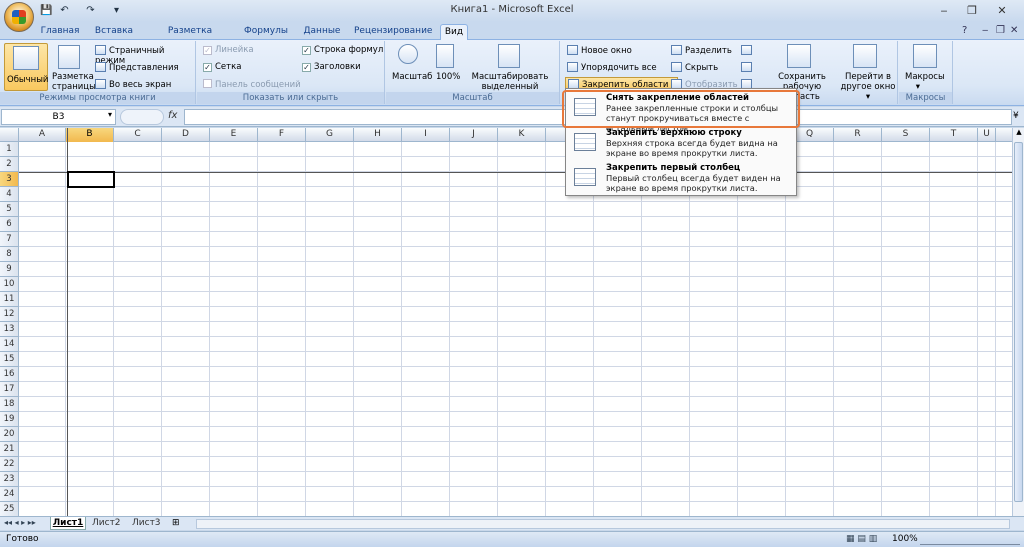  Describe the element at coordinates (972, 11) in the screenshot. I see `restore-button: ❐` at that location.